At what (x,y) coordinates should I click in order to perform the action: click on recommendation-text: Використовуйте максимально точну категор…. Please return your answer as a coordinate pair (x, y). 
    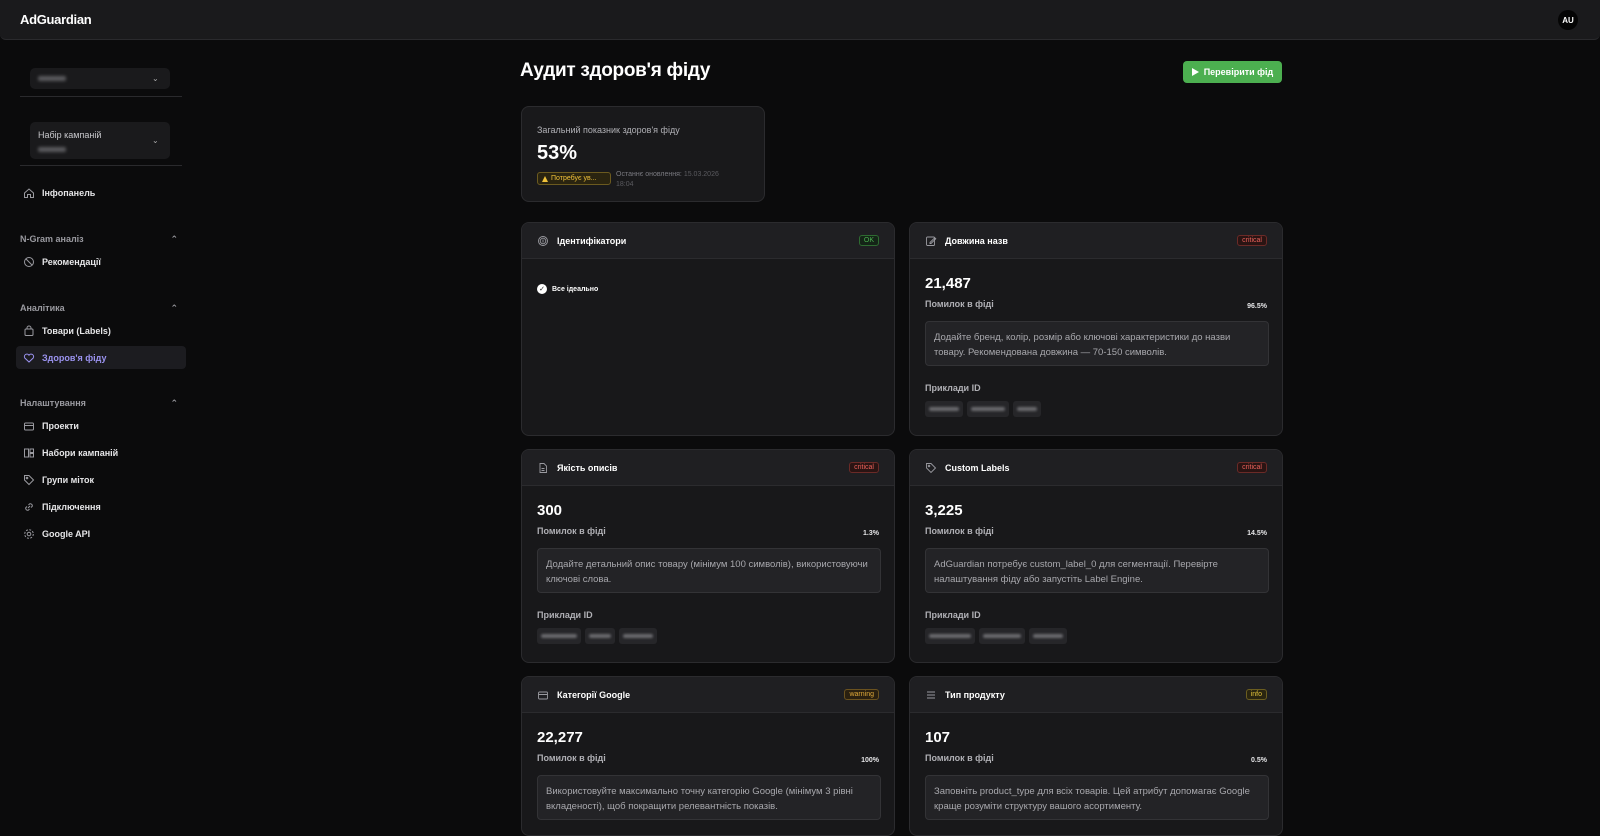
    Looking at the image, I should click on (709, 797).